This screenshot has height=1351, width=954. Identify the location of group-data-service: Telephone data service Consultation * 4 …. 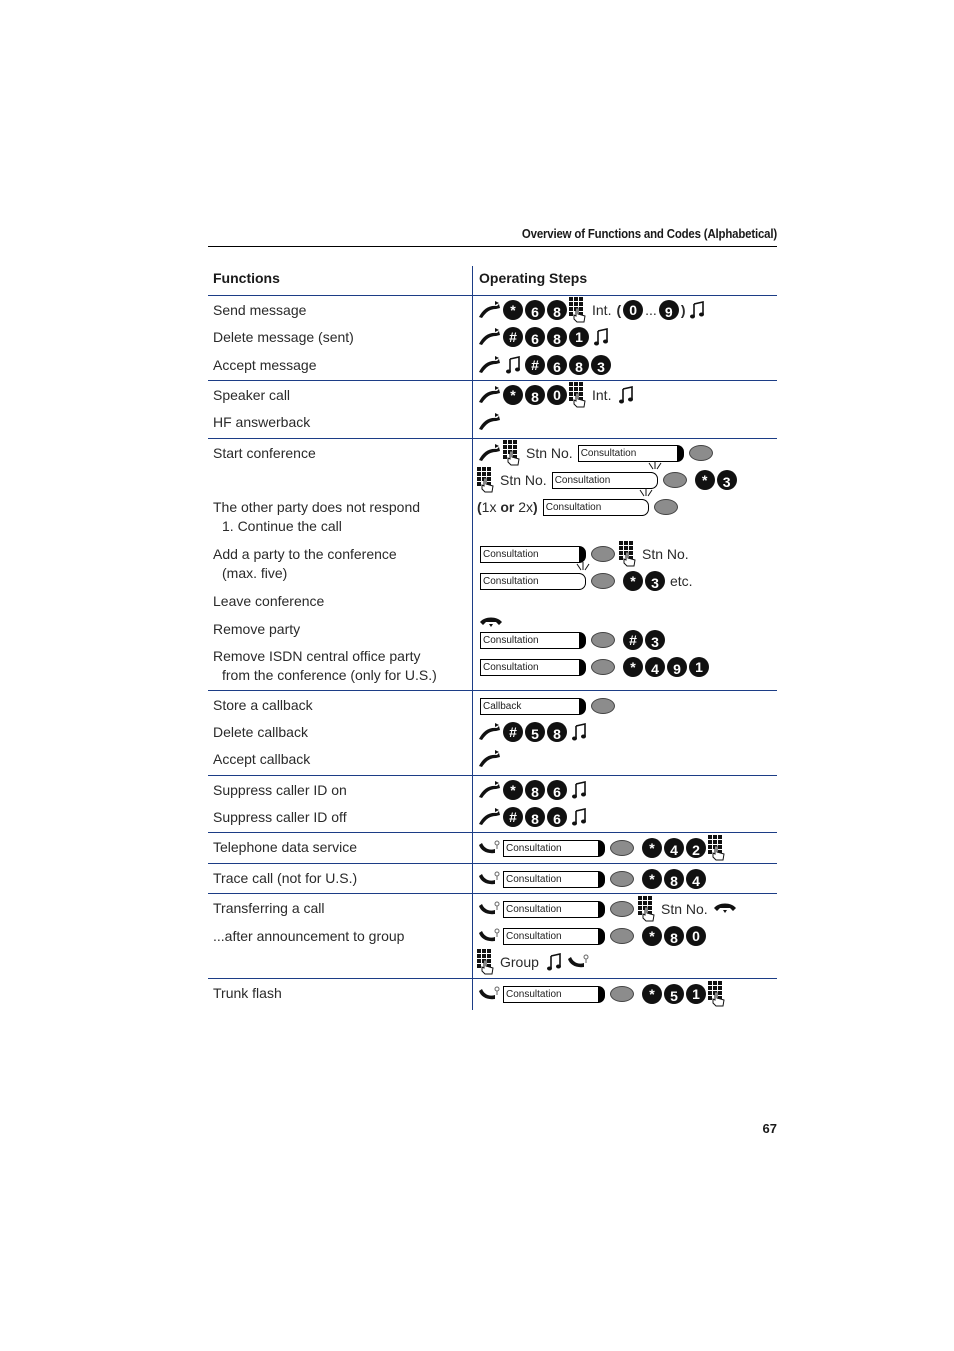
(492, 848).